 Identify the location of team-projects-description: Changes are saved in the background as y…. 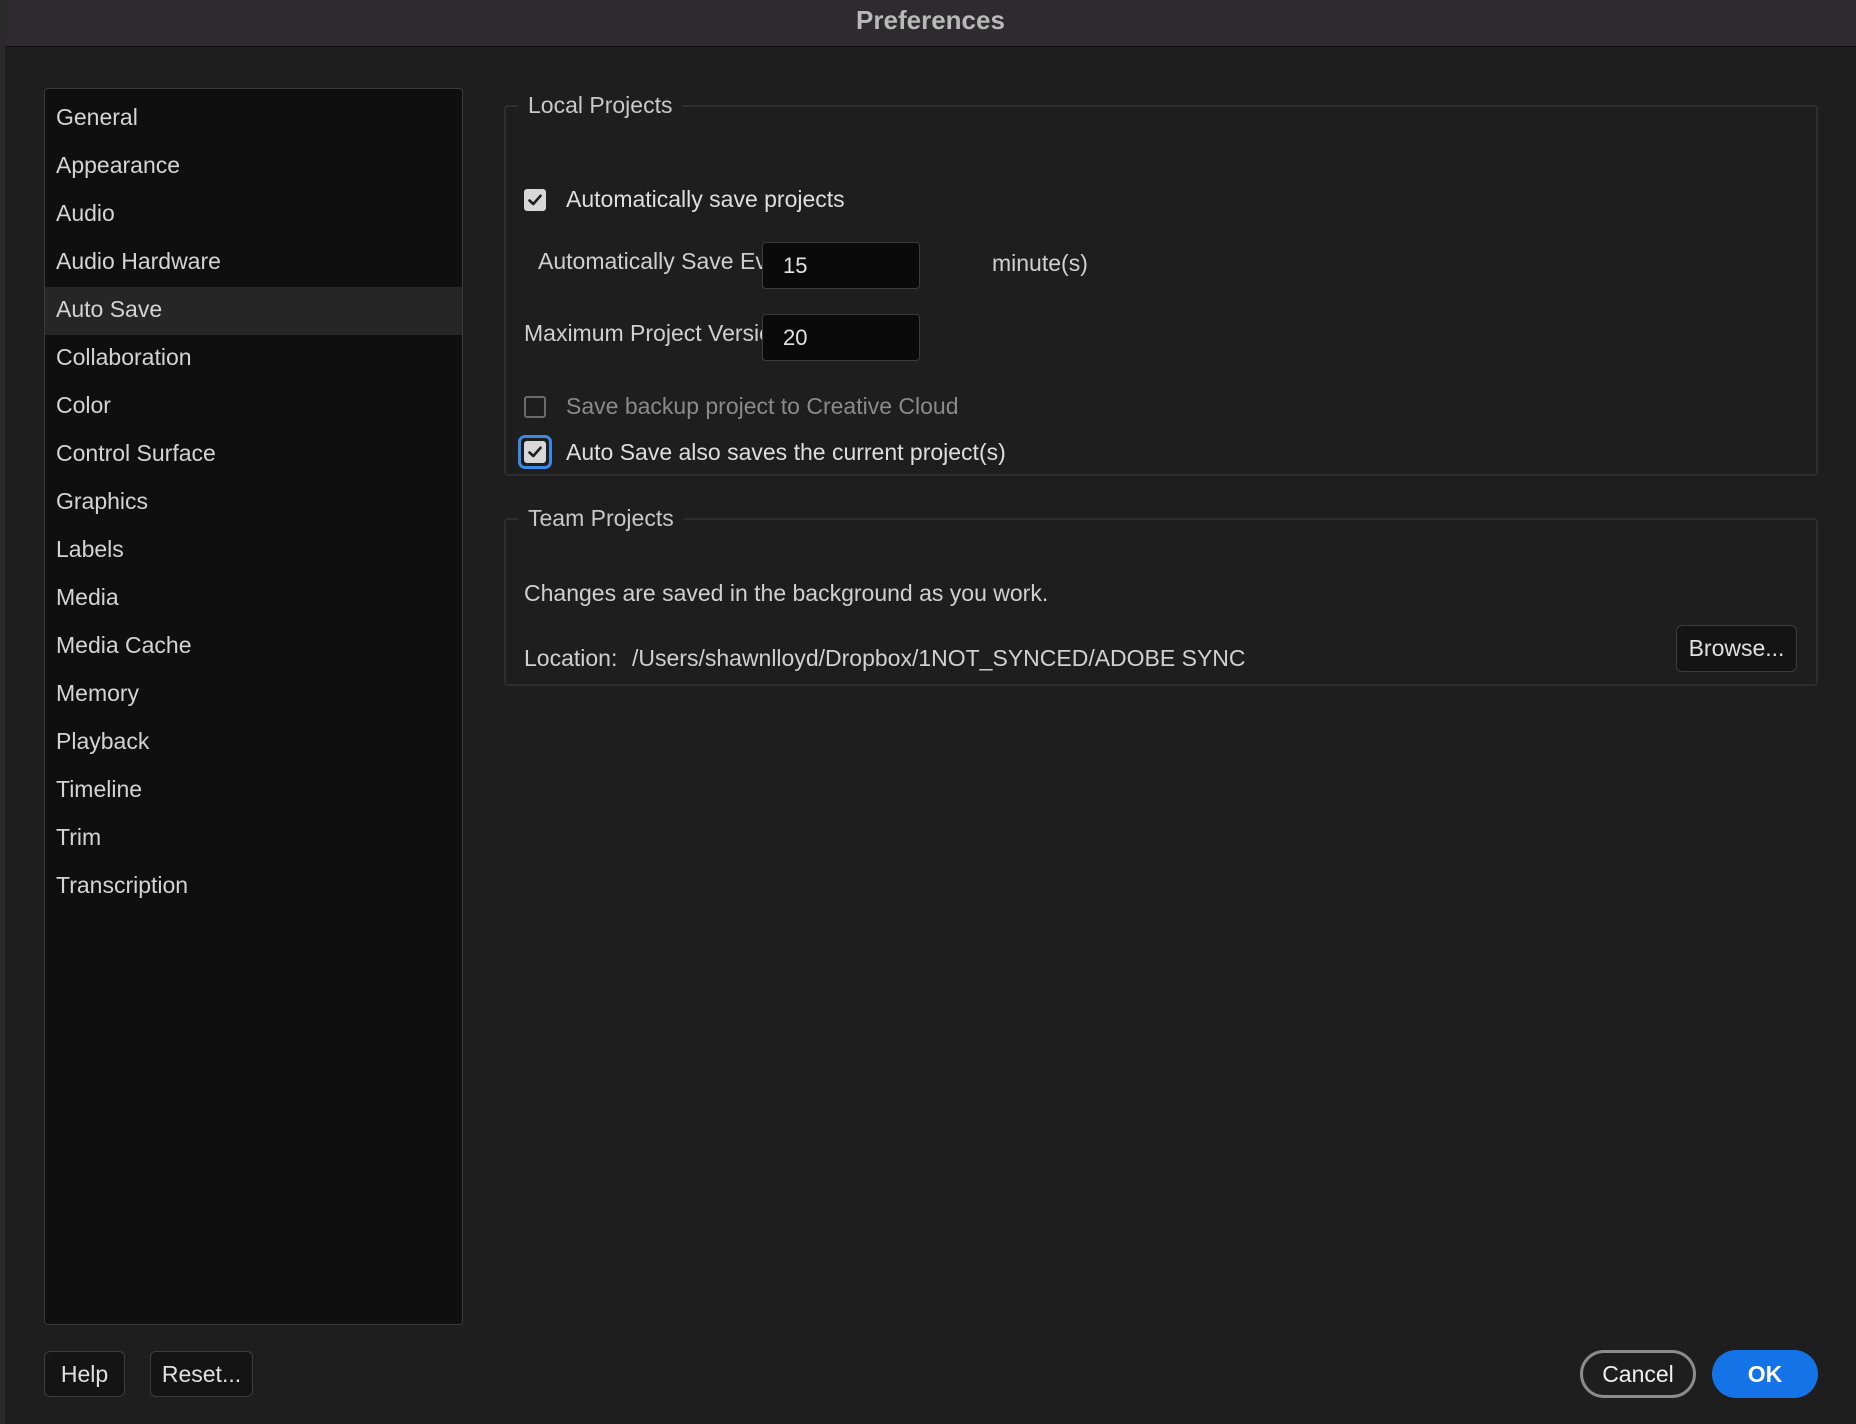
(786, 593).